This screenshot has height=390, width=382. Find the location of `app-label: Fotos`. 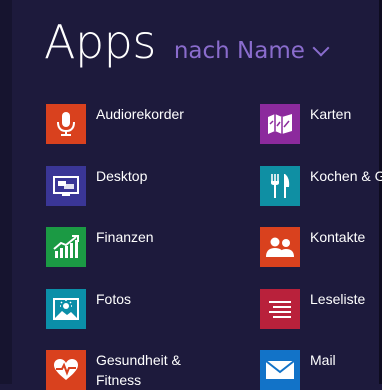

app-label: Fotos is located at coordinates (114, 299).